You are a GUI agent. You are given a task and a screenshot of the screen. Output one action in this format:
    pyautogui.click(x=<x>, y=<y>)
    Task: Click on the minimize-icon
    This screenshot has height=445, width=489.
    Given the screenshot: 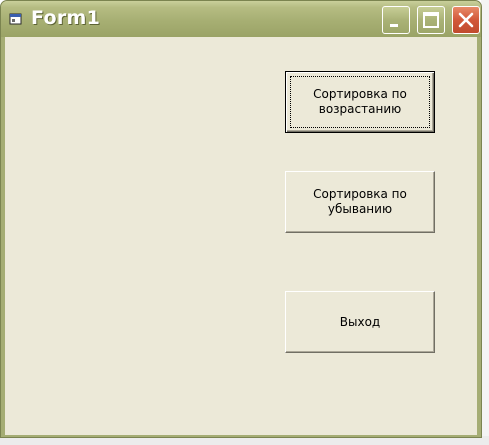 What is the action you would take?
    pyautogui.click(x=394, y=25)
    